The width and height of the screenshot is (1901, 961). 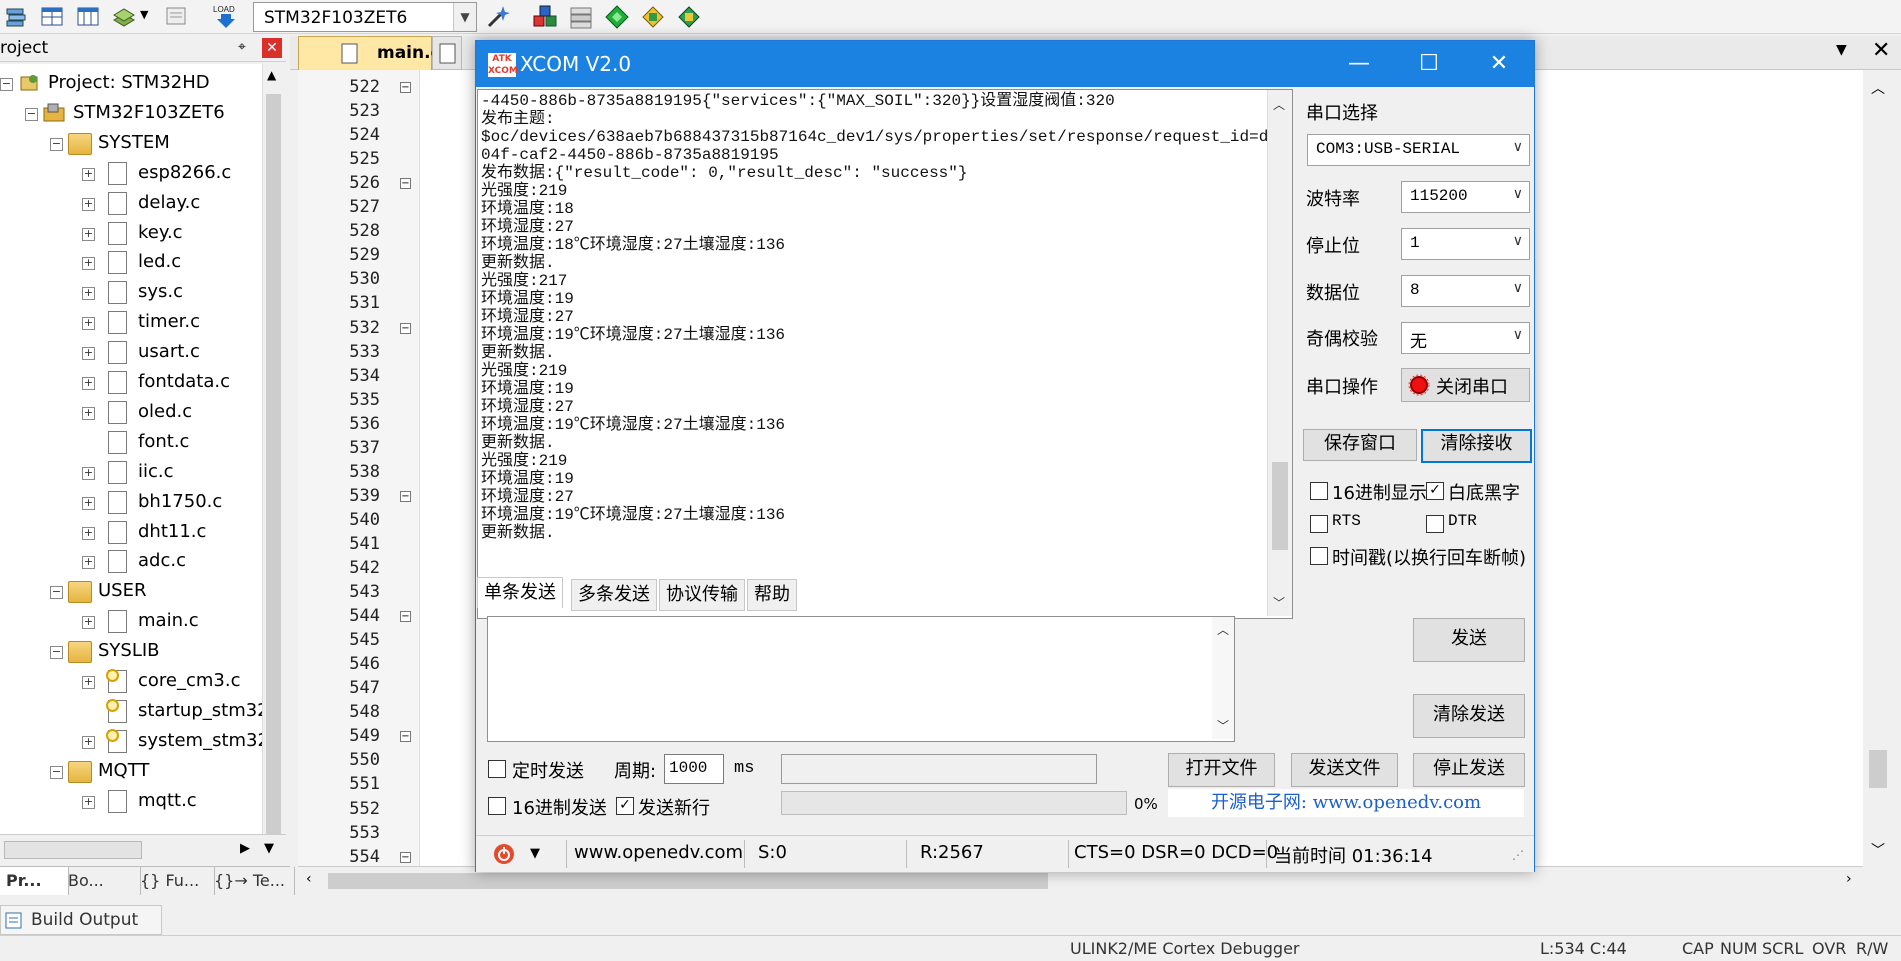 I want to click on target-device-select: STM32F103ZET6 ▼, so click(x=365, y=17).